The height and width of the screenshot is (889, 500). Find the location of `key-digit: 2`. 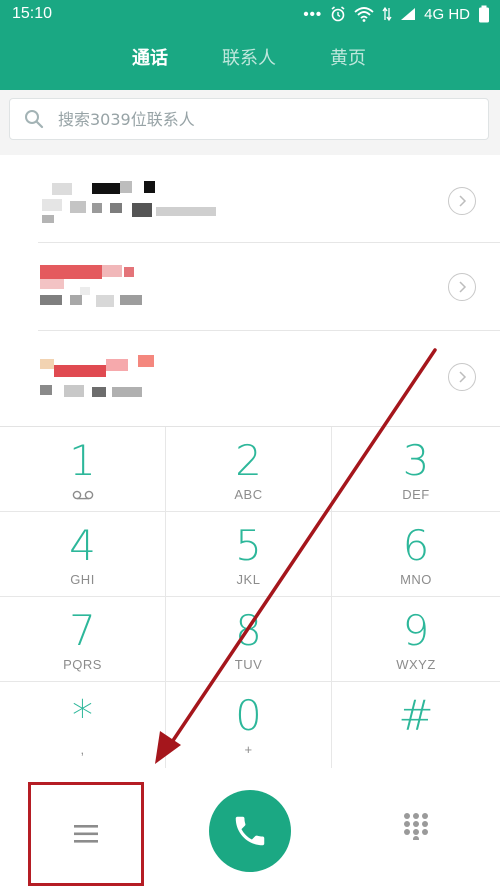

key-digit: 2 is located at coordinates (248, 460).